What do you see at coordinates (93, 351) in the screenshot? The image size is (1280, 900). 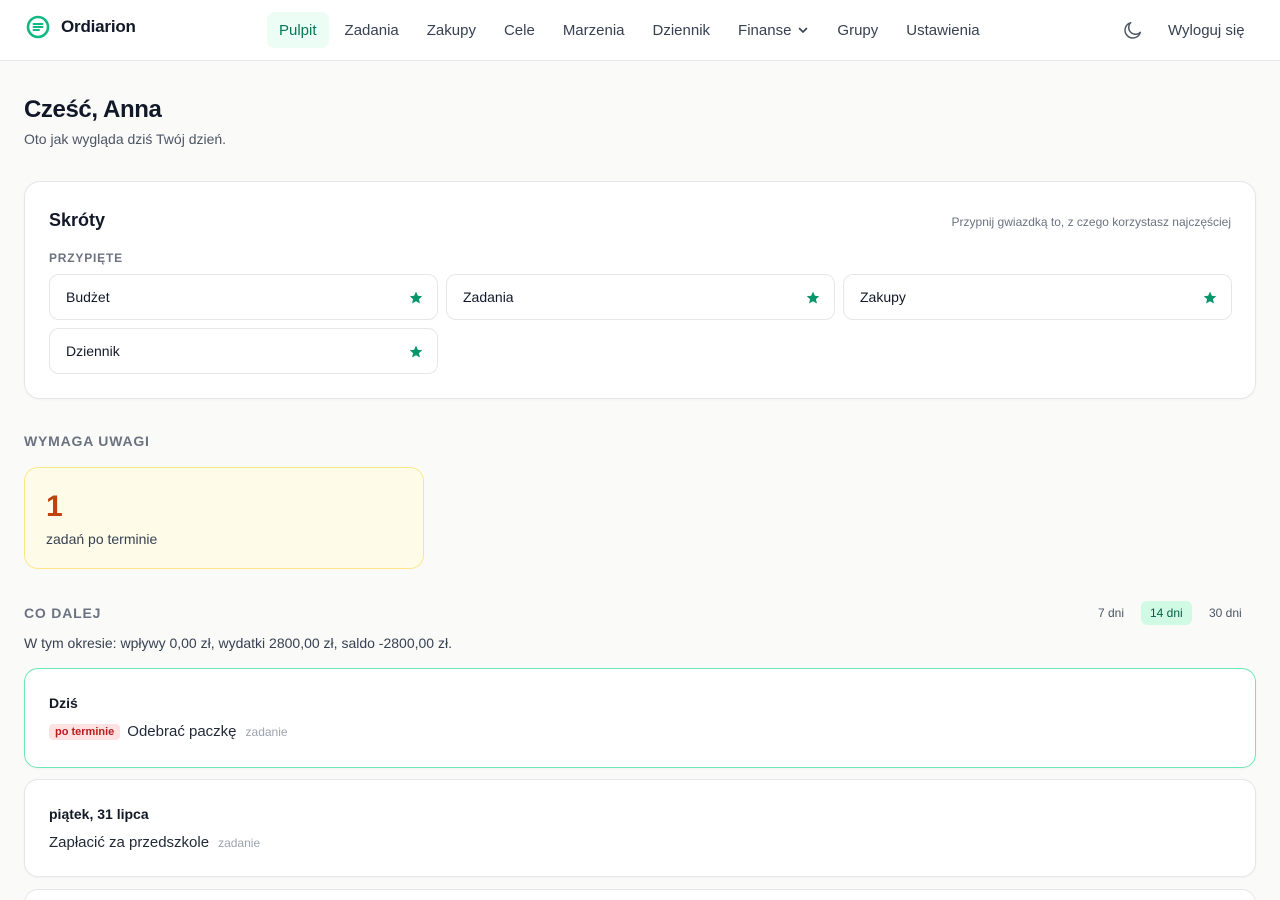 I see `shortcut-label: Dziennik` at bounding box center [93, 351].